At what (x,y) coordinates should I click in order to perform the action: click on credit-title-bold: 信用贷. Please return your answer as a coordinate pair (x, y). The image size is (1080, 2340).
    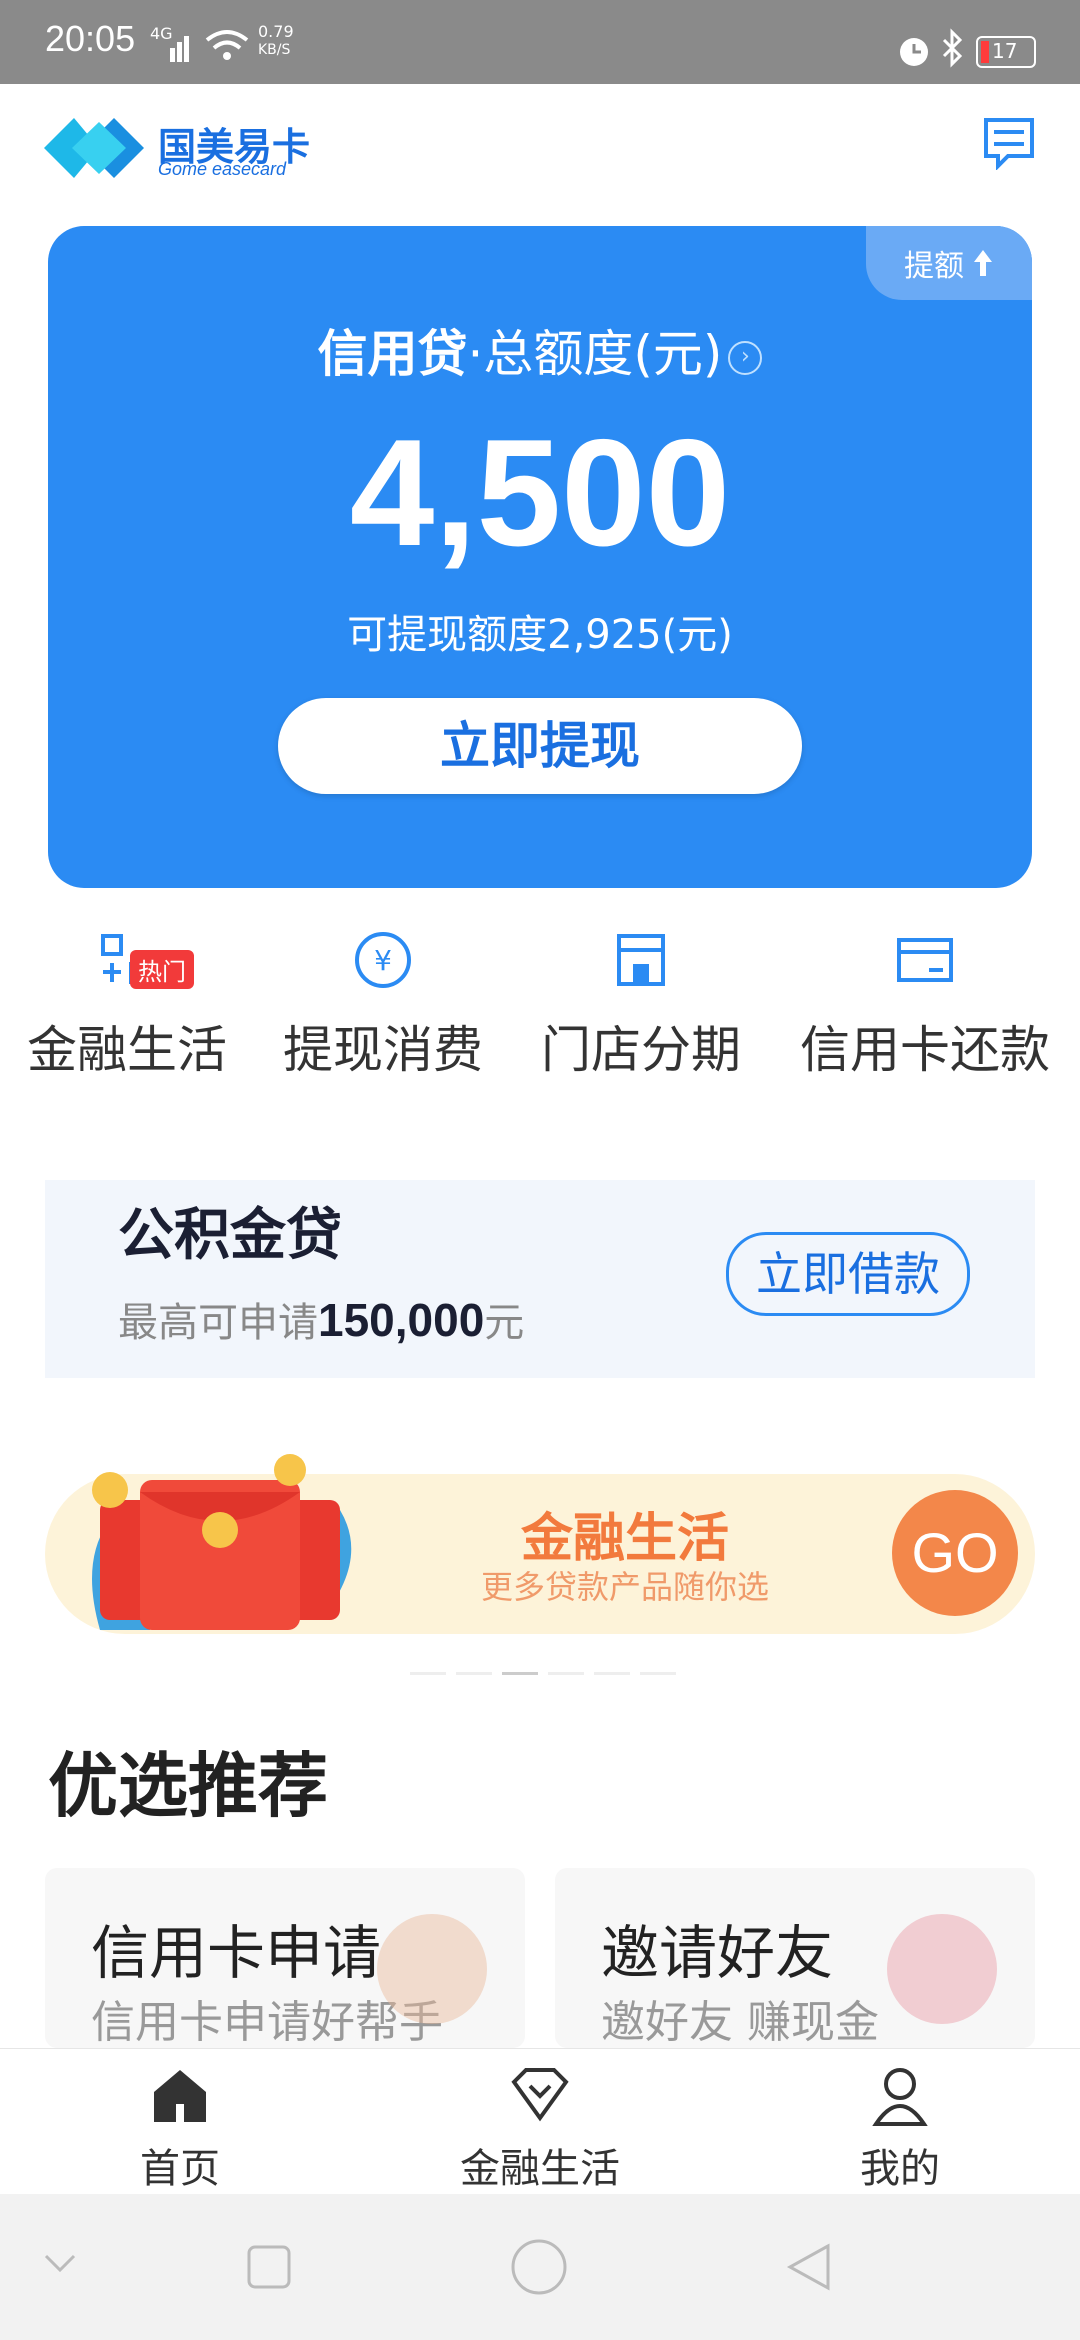
    Looking at the image, I should click on (392, 354).